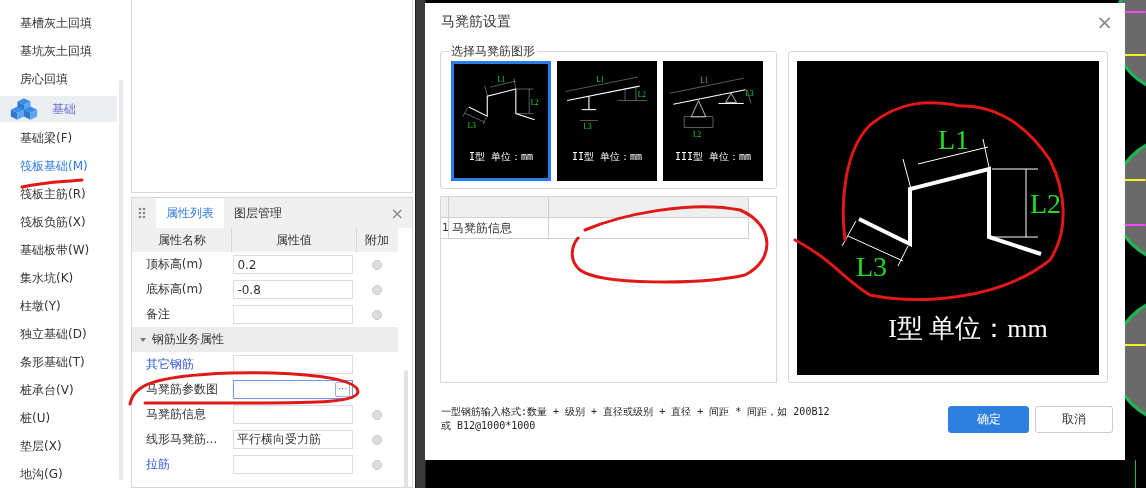  Describe the element at coordinates (58, 278) in the screenshot. I see `sidebar-item: 集水坑(K)` at that location.